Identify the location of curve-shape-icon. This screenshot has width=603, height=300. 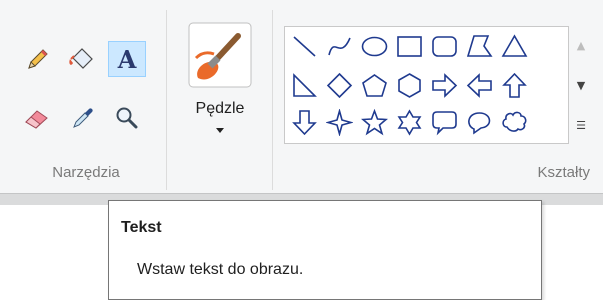
(339, 46).